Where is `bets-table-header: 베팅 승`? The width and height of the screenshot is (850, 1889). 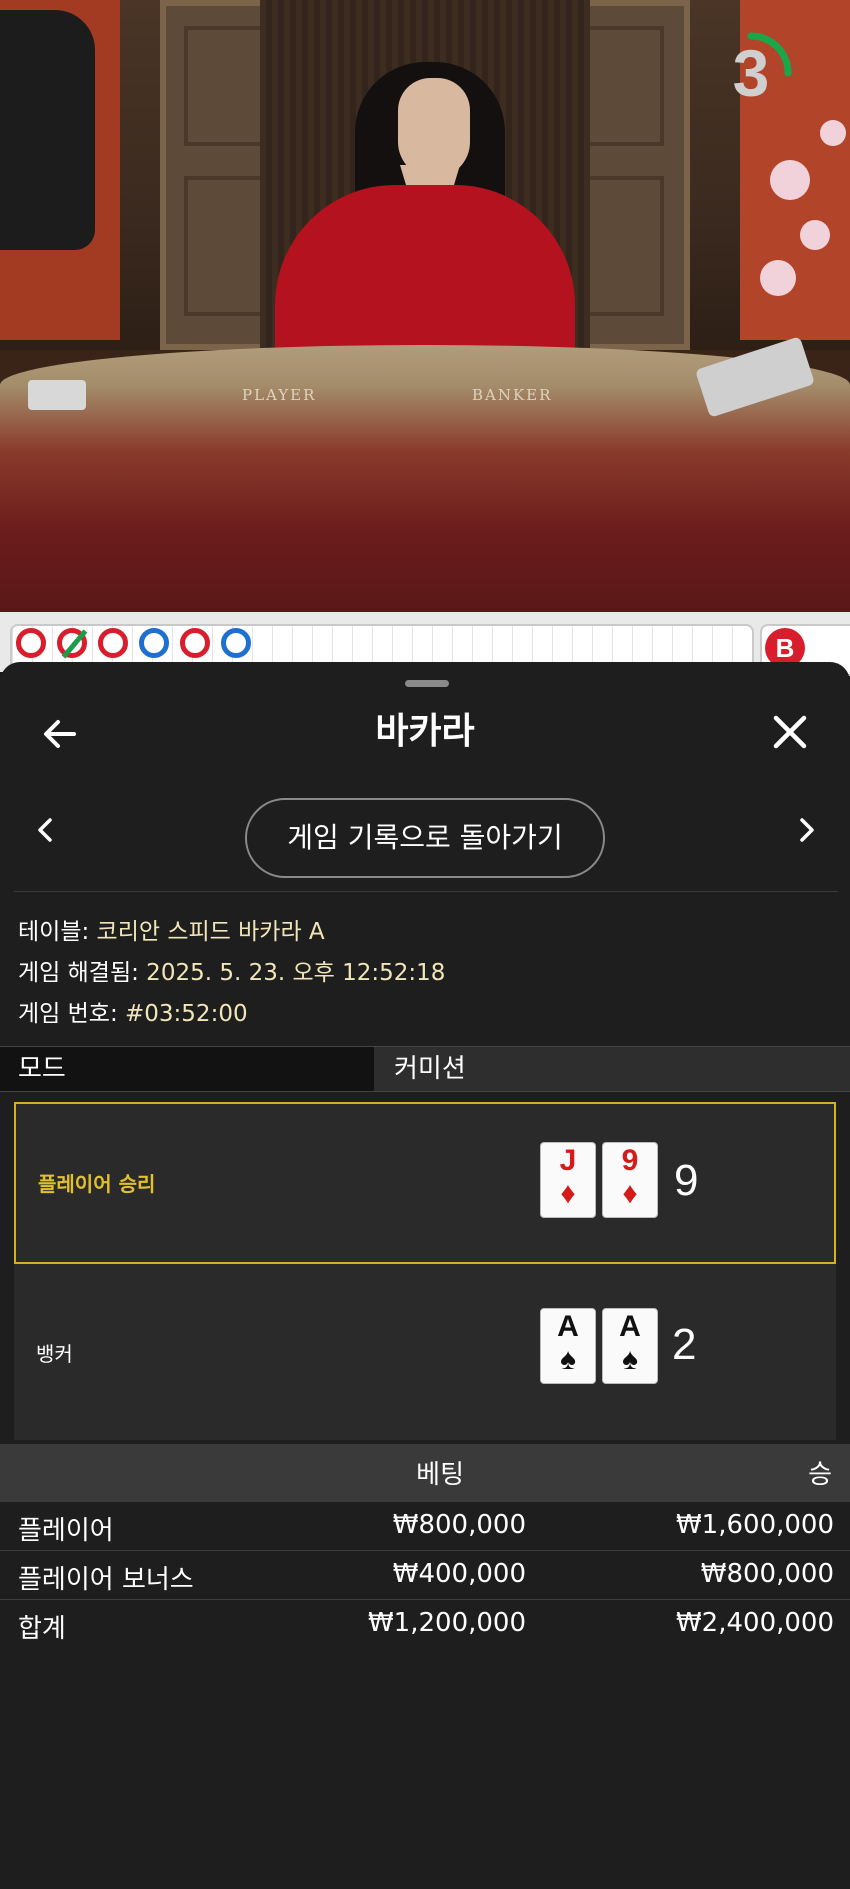 bets-table-header: 베팅 승 is located at coordinates (425, 1473).